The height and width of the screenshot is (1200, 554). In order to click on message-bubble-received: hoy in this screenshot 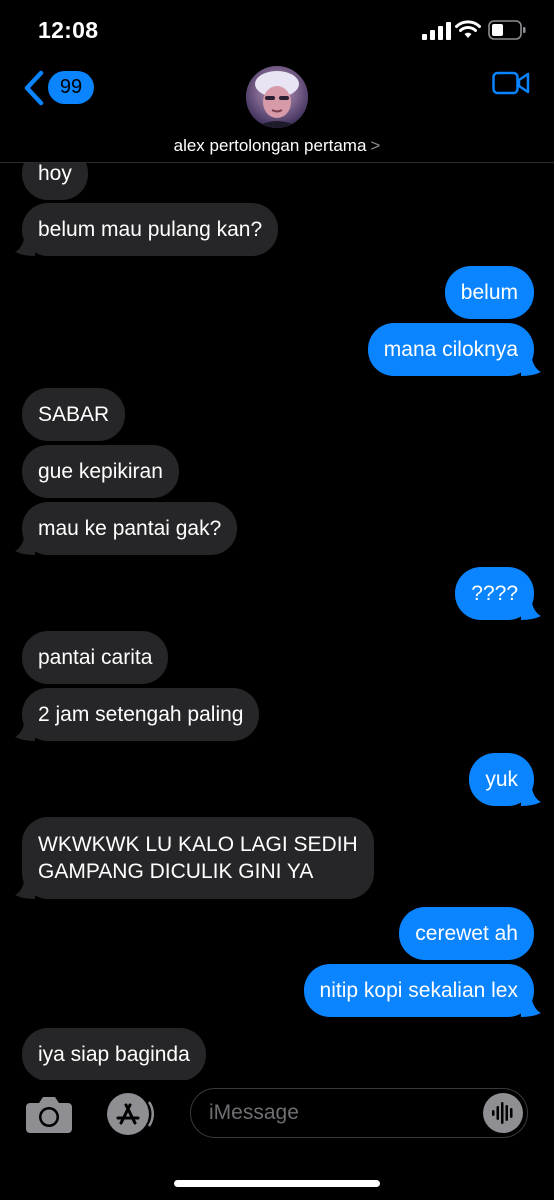, I will do `click(55, 181)`.